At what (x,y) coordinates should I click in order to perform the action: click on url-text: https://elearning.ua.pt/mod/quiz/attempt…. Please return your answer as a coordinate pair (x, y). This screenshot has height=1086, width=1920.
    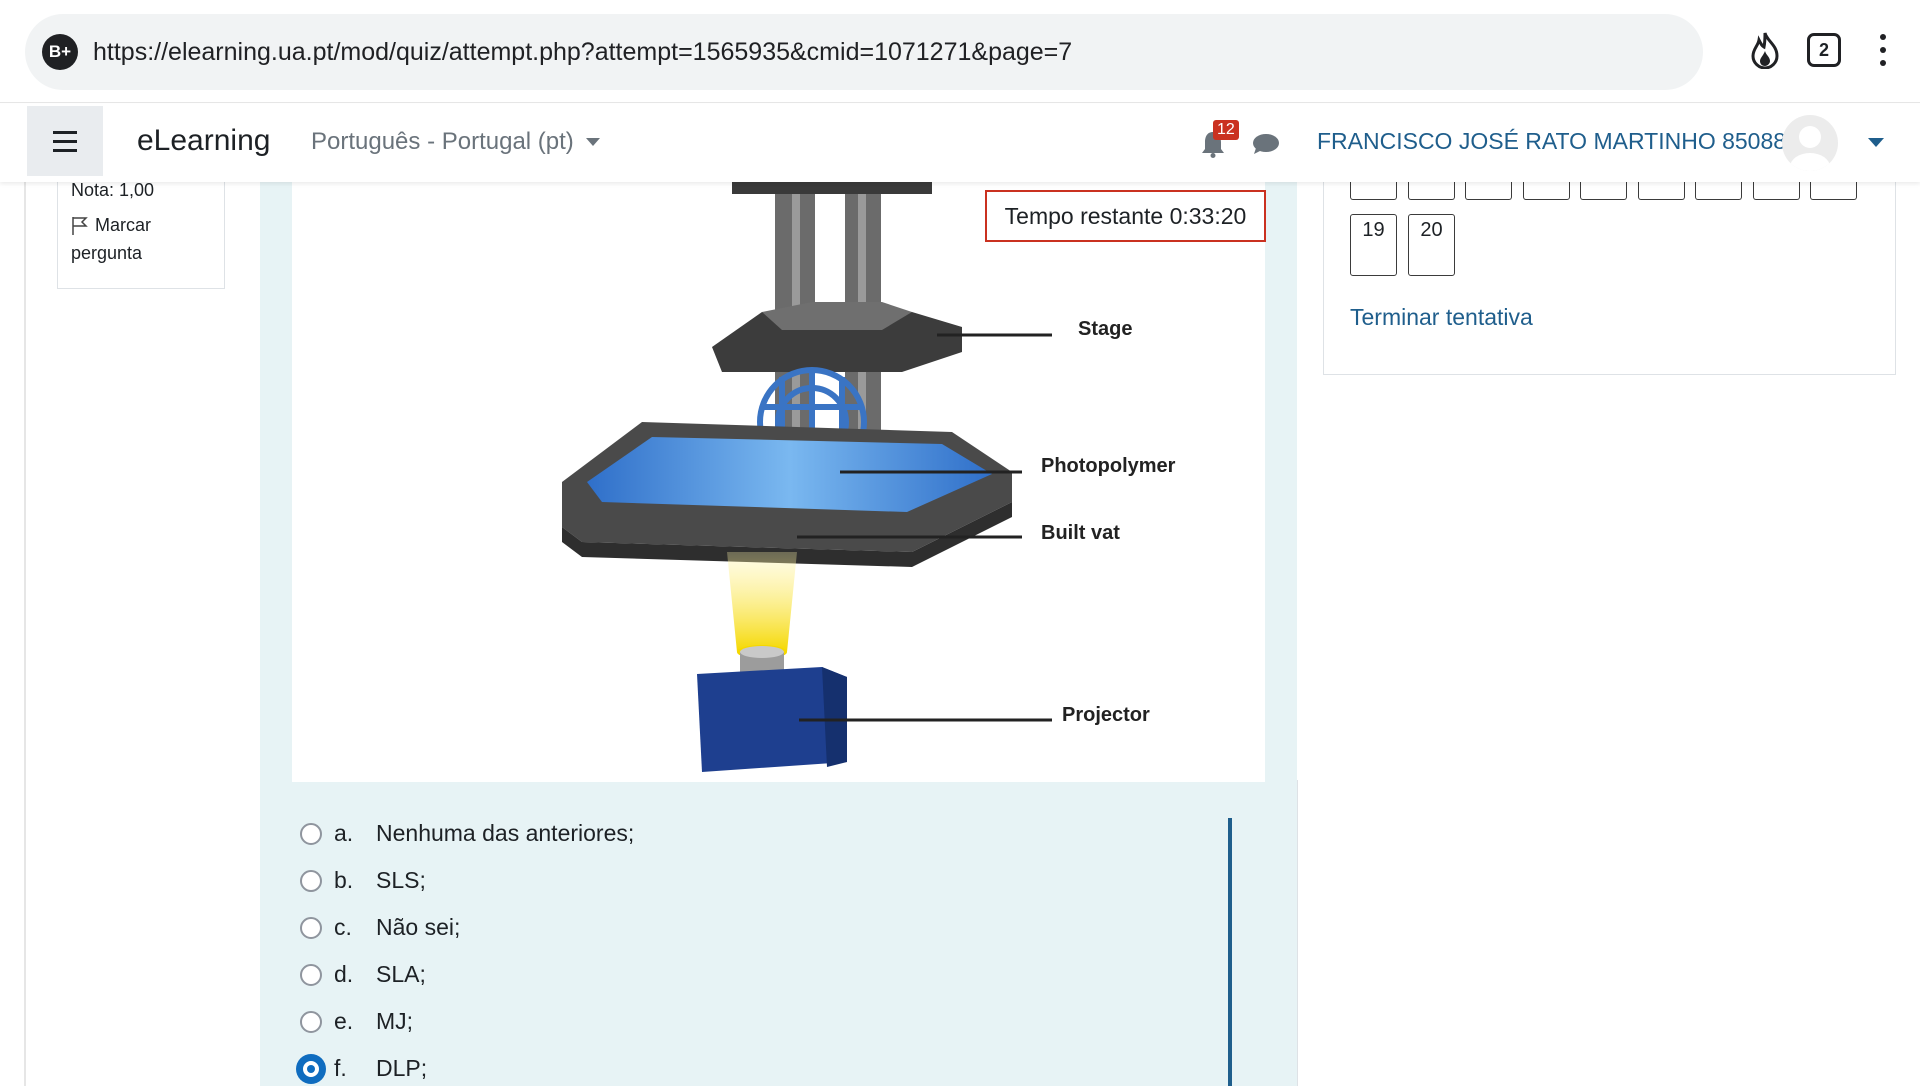
    Looking at the image, I should click on (582, 52).